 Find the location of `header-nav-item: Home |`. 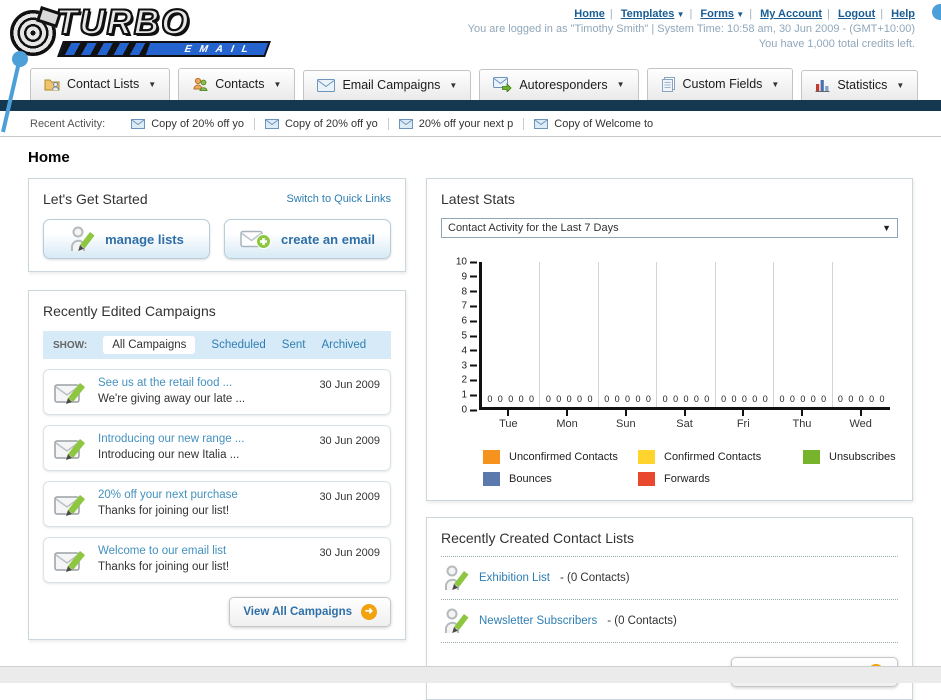

header-nav-item: Home | is located at coordinates (595, 14).